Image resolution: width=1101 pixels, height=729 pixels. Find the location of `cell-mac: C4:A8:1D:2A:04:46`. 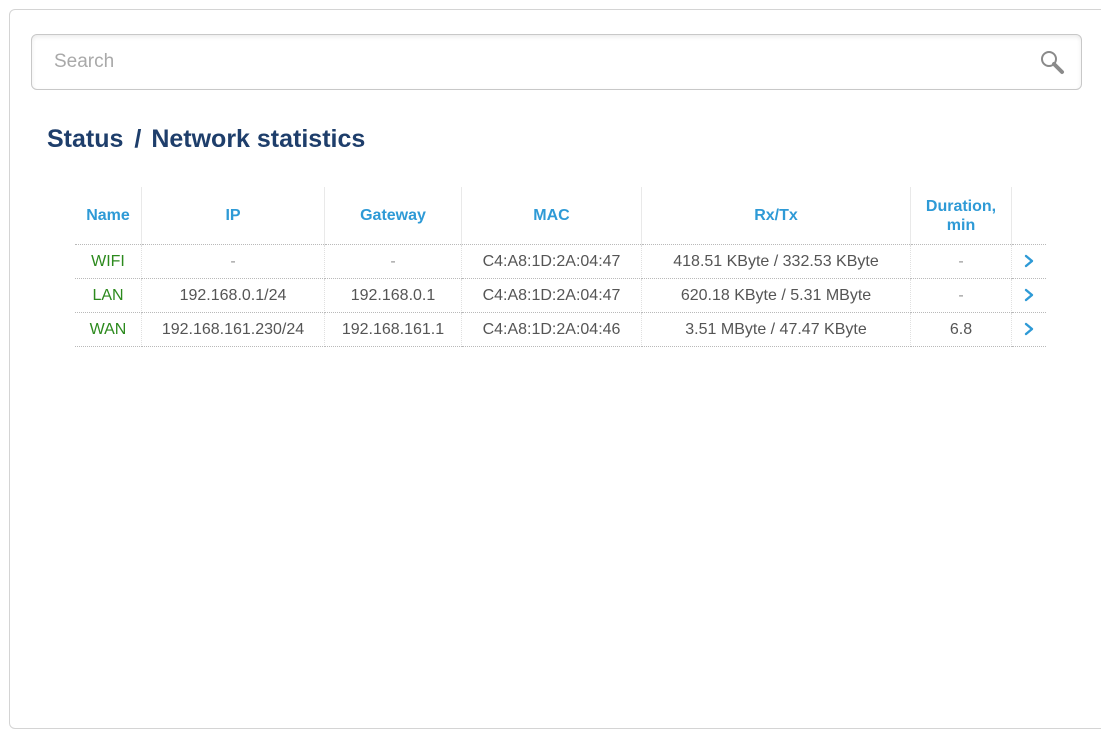

cell-mac: C4:A8:1D:2A:04:46 is located at coordinates (551, 329).